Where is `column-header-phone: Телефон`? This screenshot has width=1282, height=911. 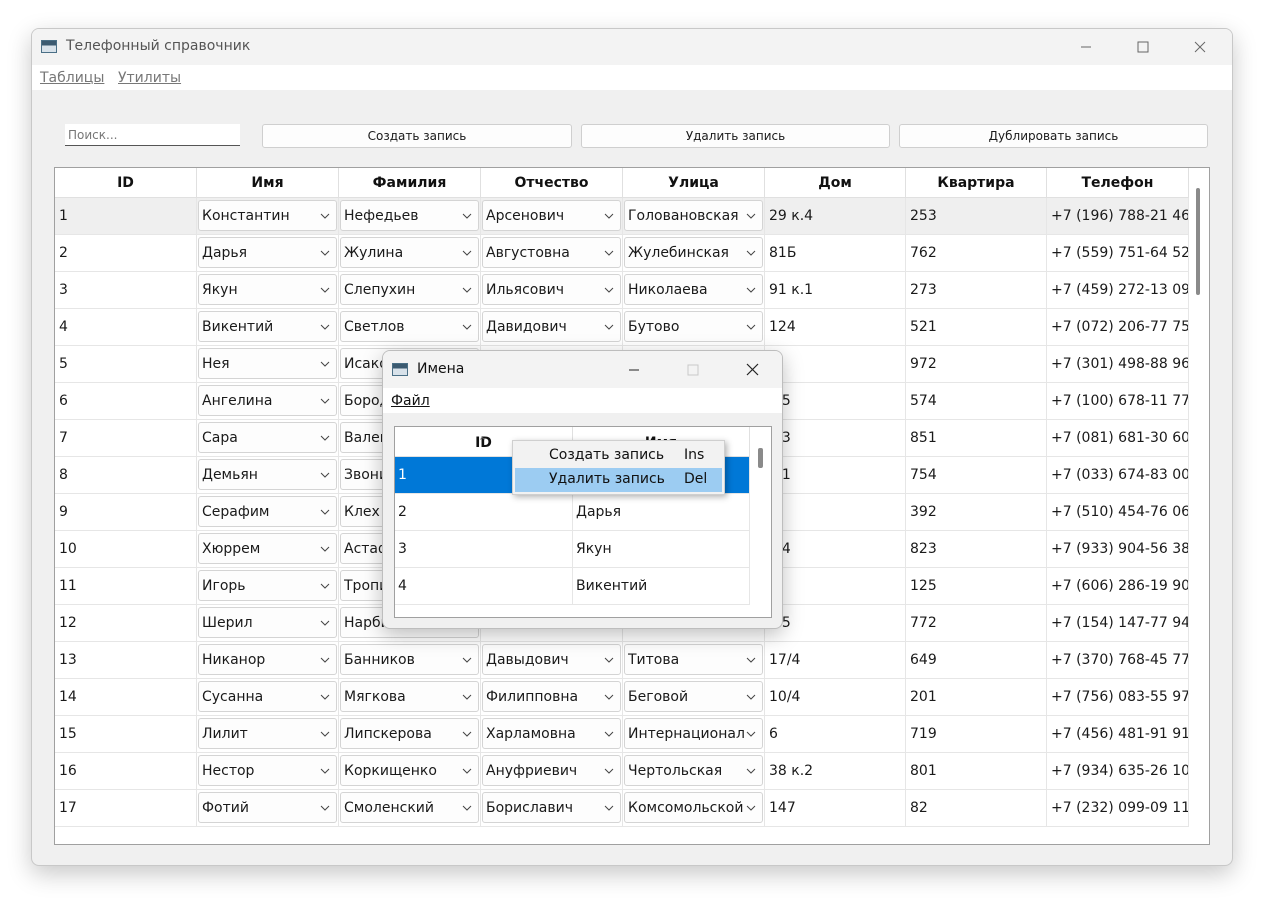 column-header-phone: Телефон is located at coordinates (1118, 183).